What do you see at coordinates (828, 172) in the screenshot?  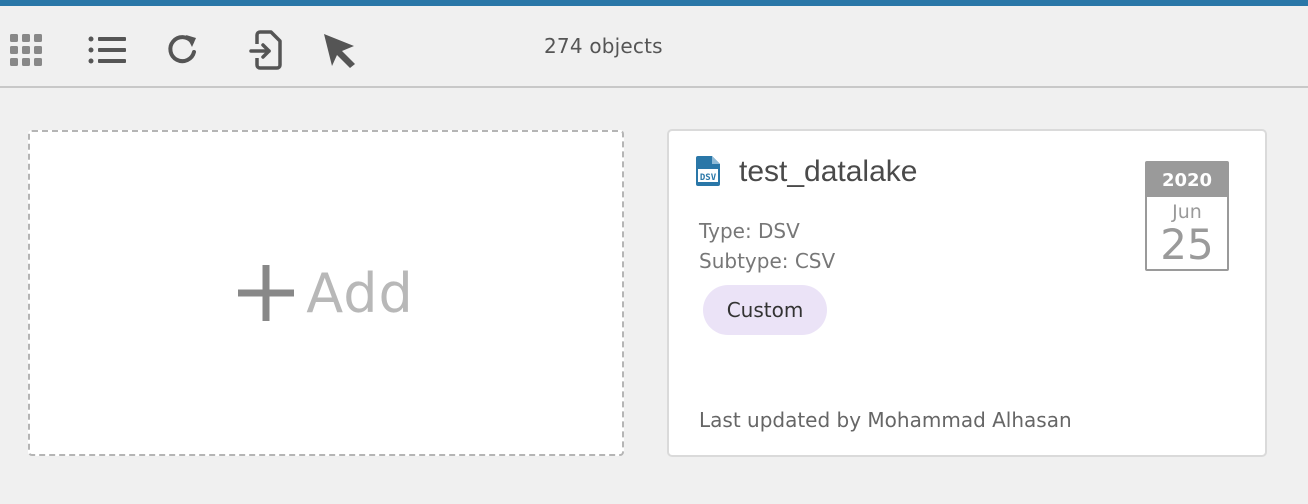 I see `dataset-title: test_datalake` at bounding box center [828, 172].